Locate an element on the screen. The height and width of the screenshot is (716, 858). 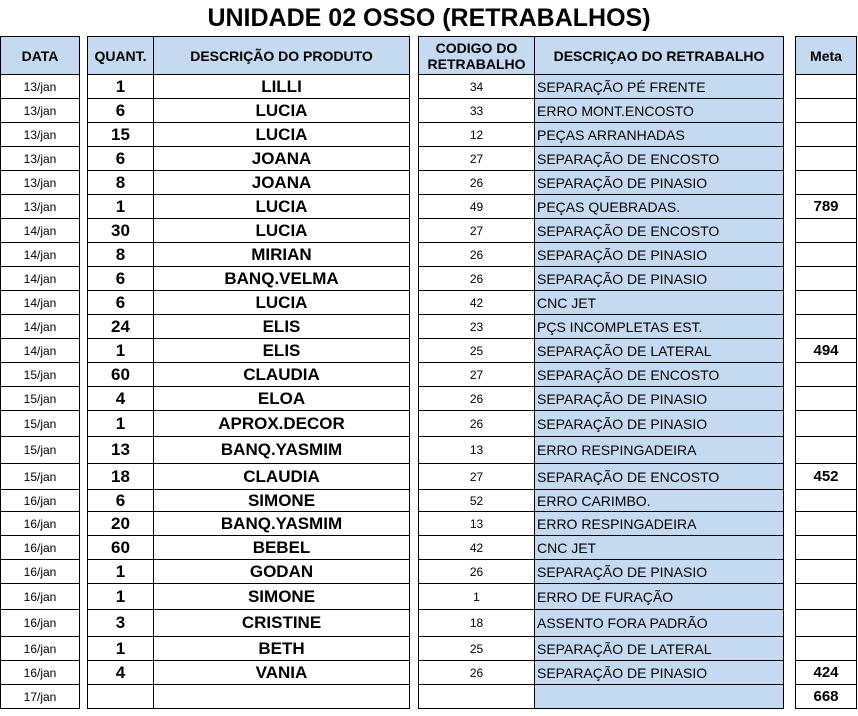
quantity-cell: 30 is located at coordinates (120, 231).